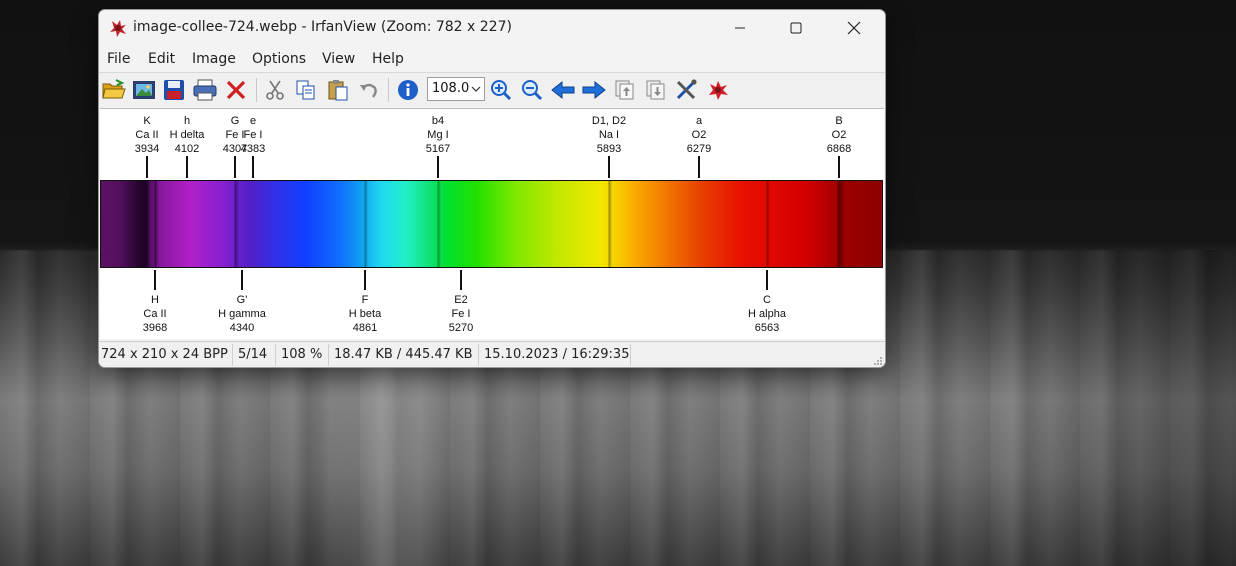 The height and width of the screenshot is (566, 1236). Describe the element at coordinates (699, 135) in the screenshot. I see `spectral-line-element: O2` at that location.